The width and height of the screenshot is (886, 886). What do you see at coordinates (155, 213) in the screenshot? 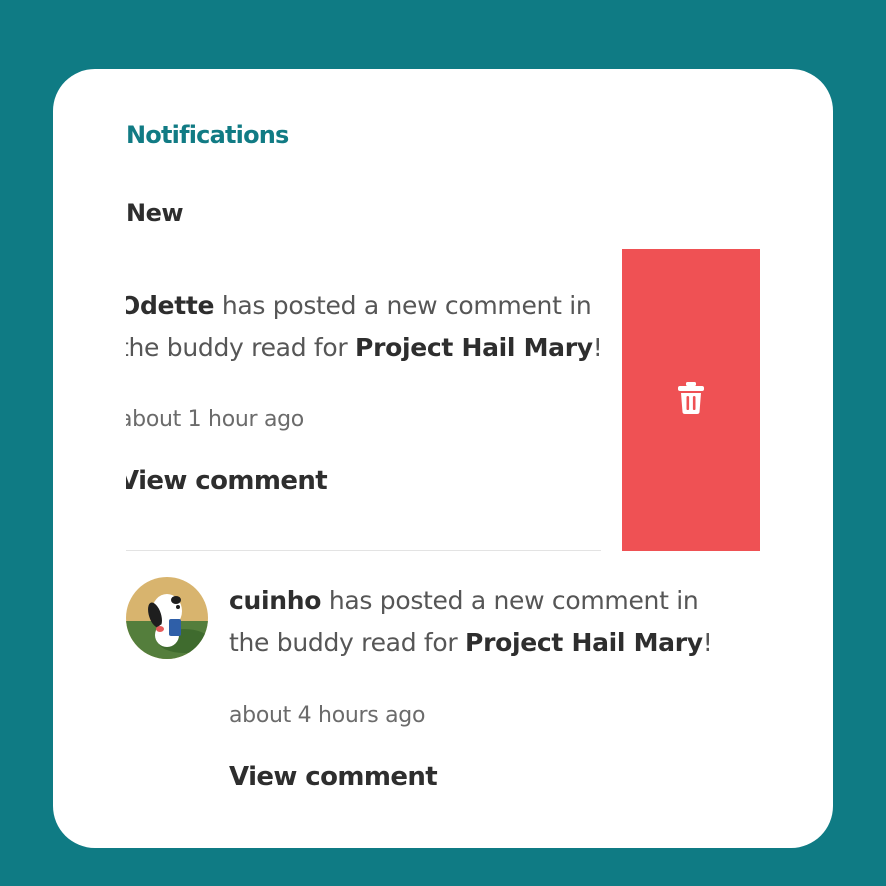
I see `section-label-new: New` at bounding box center [155, 213].